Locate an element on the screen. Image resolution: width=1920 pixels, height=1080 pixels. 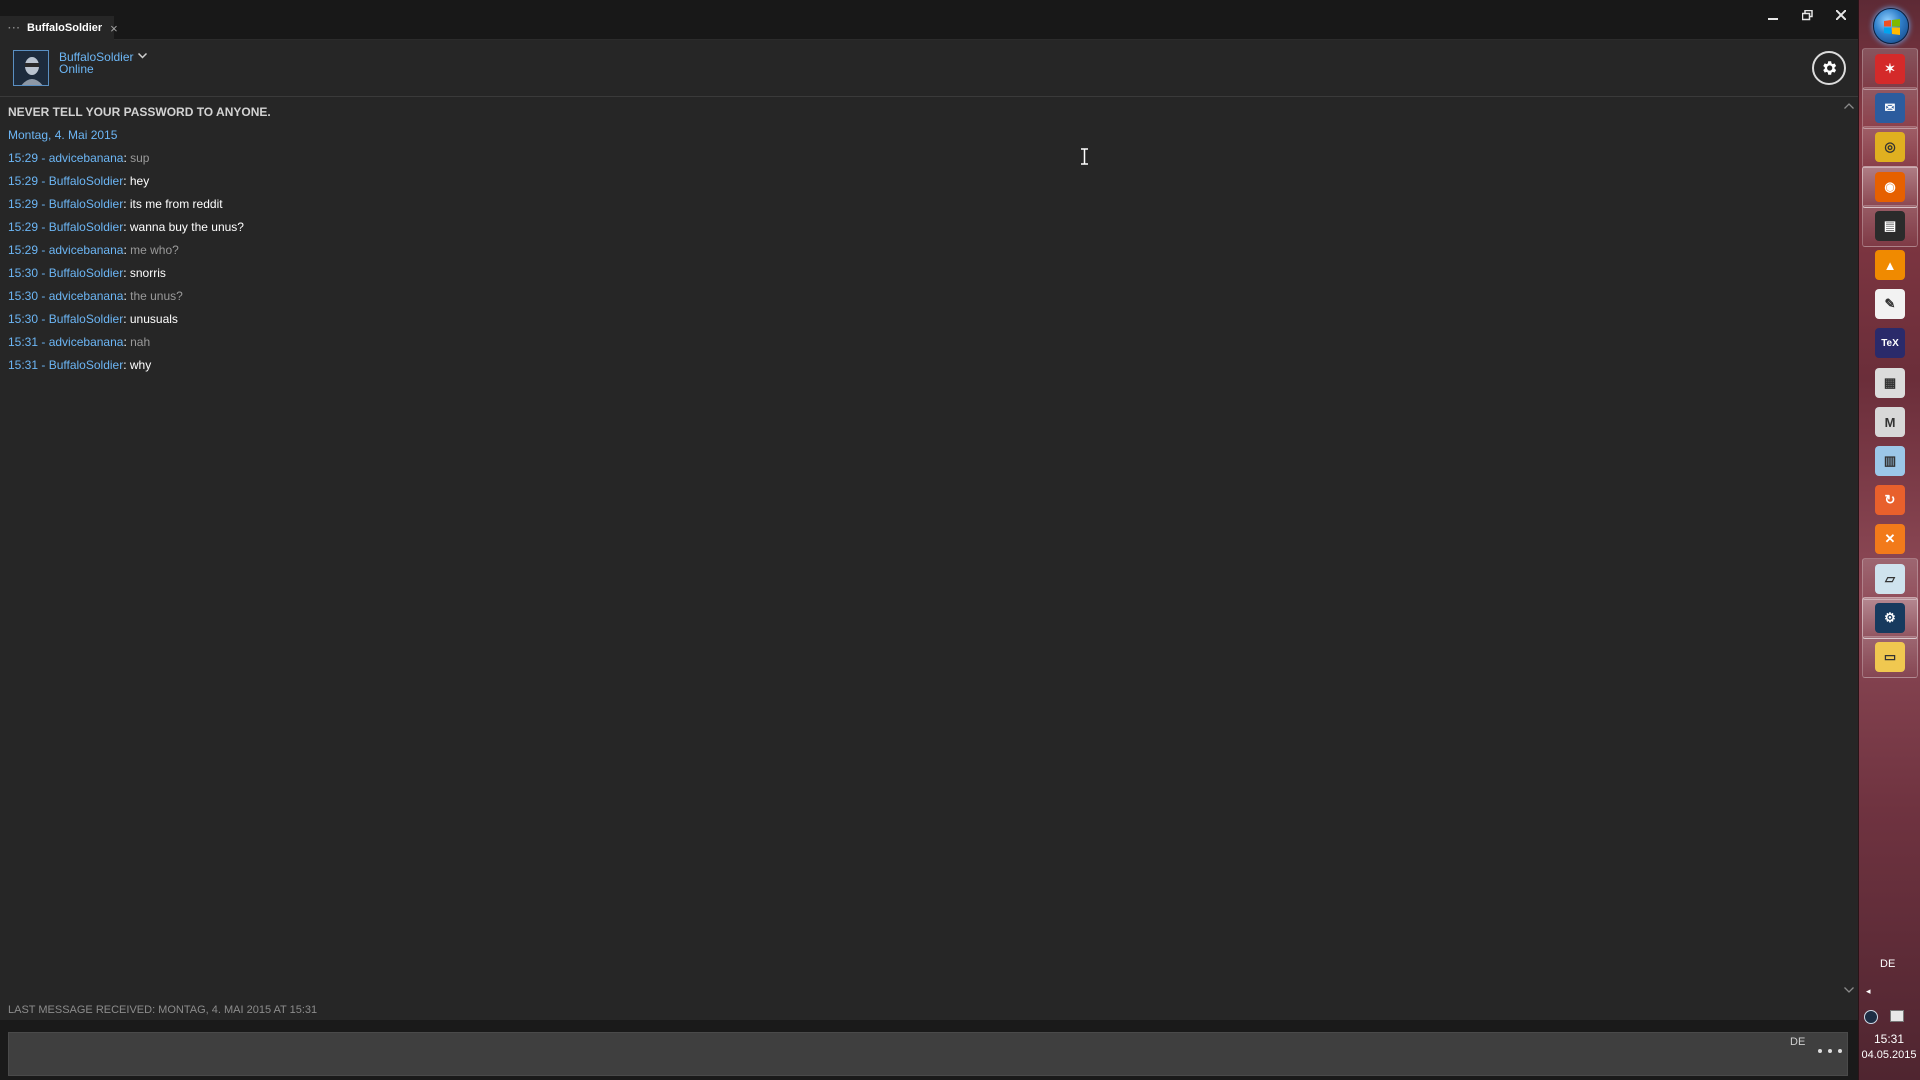
chat-message: 15:30 - advicebanana: the unus? is located at coordinates (923, 299).